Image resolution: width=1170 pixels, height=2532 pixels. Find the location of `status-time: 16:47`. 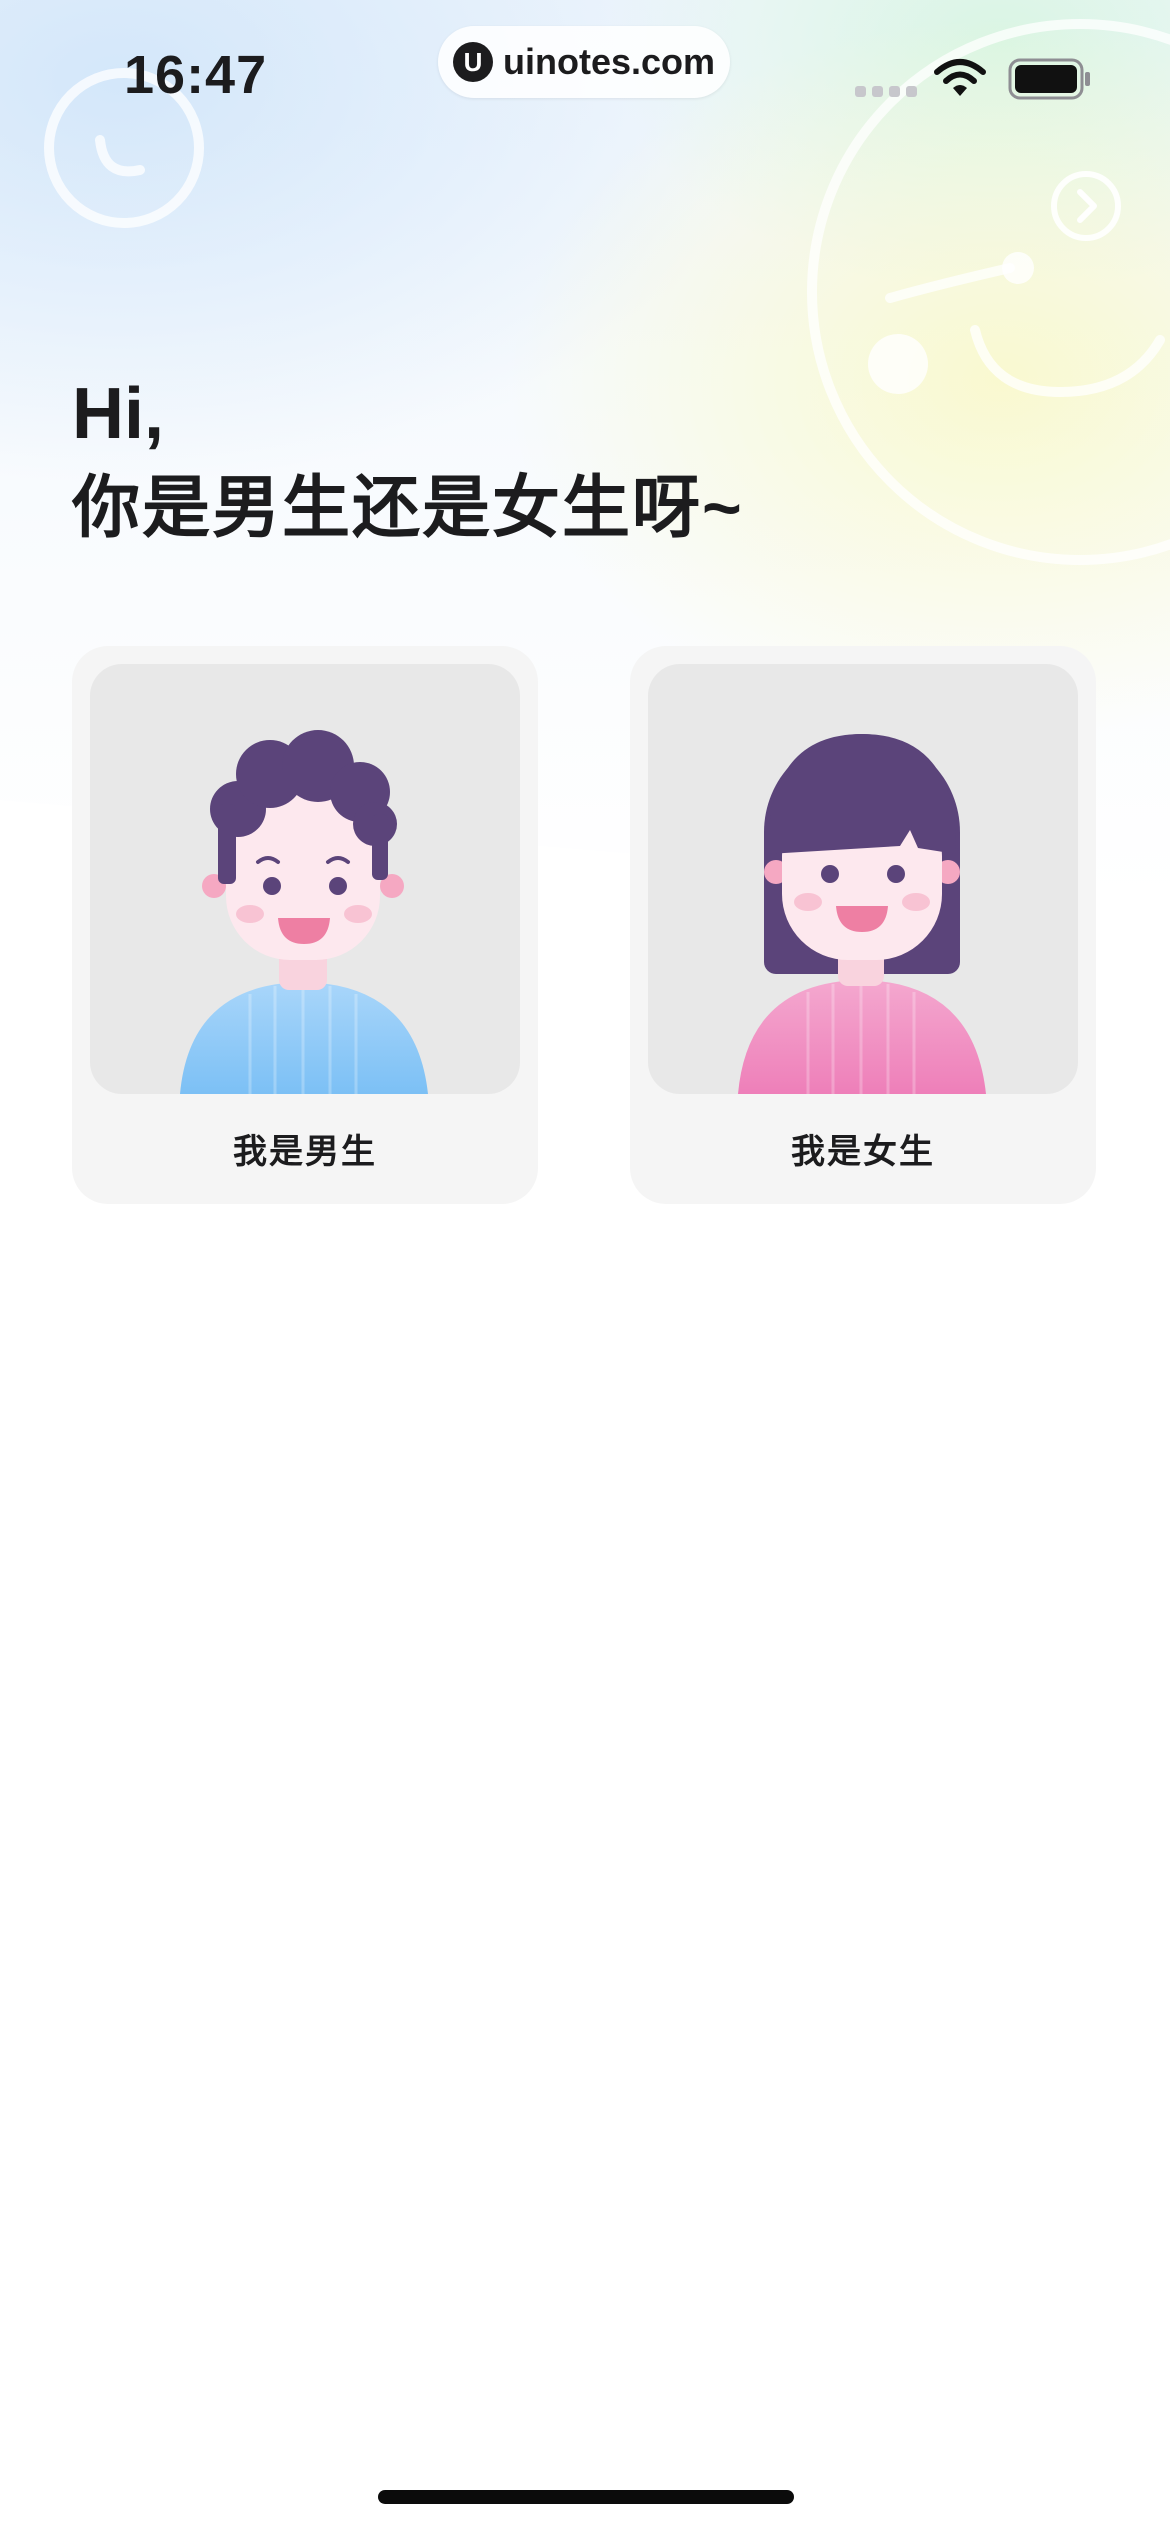

status-time: 16:47 is located at coordinates (196, 75).